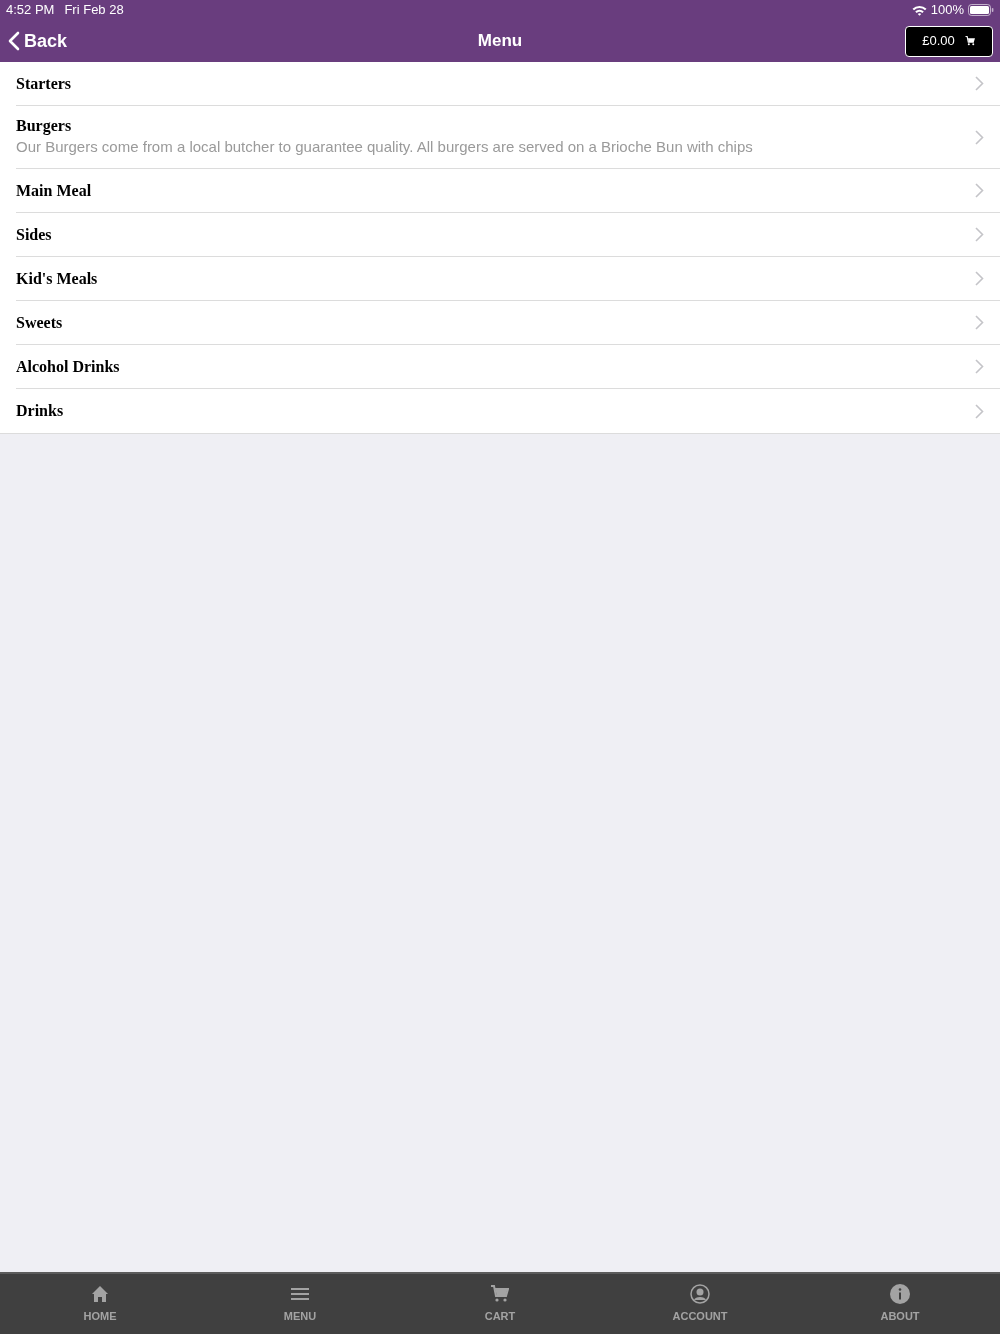  I want to click on category-title: Kid's Meals, so click(57, 278).